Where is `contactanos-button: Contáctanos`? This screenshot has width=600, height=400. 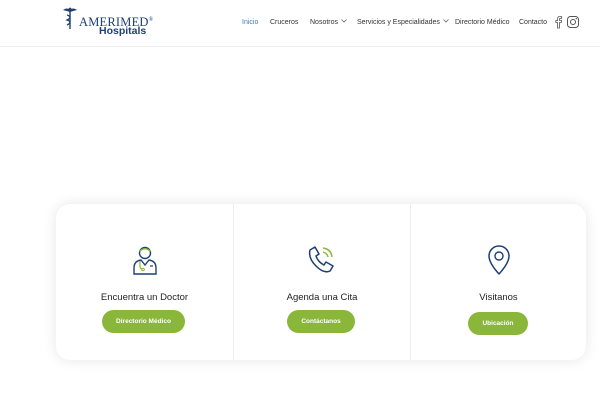 contactanos-button: Contáctanos is located at coordinates (321, 321).